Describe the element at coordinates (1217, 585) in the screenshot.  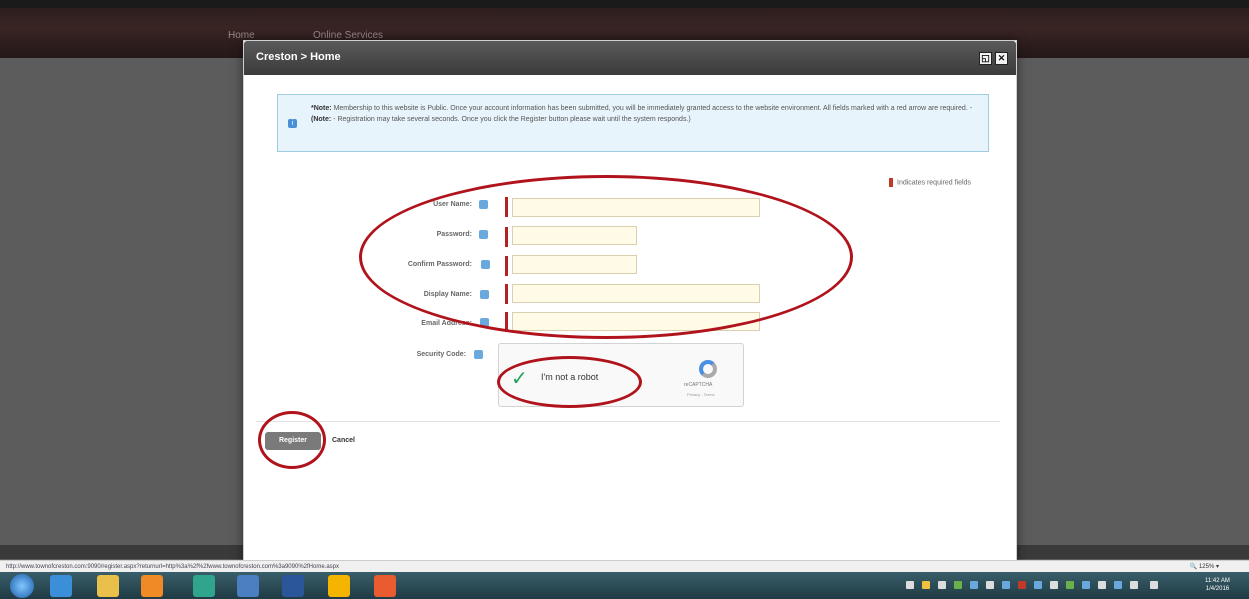
I see `taskbar-clock: 11:42 AM 1/4/2016` at that location.